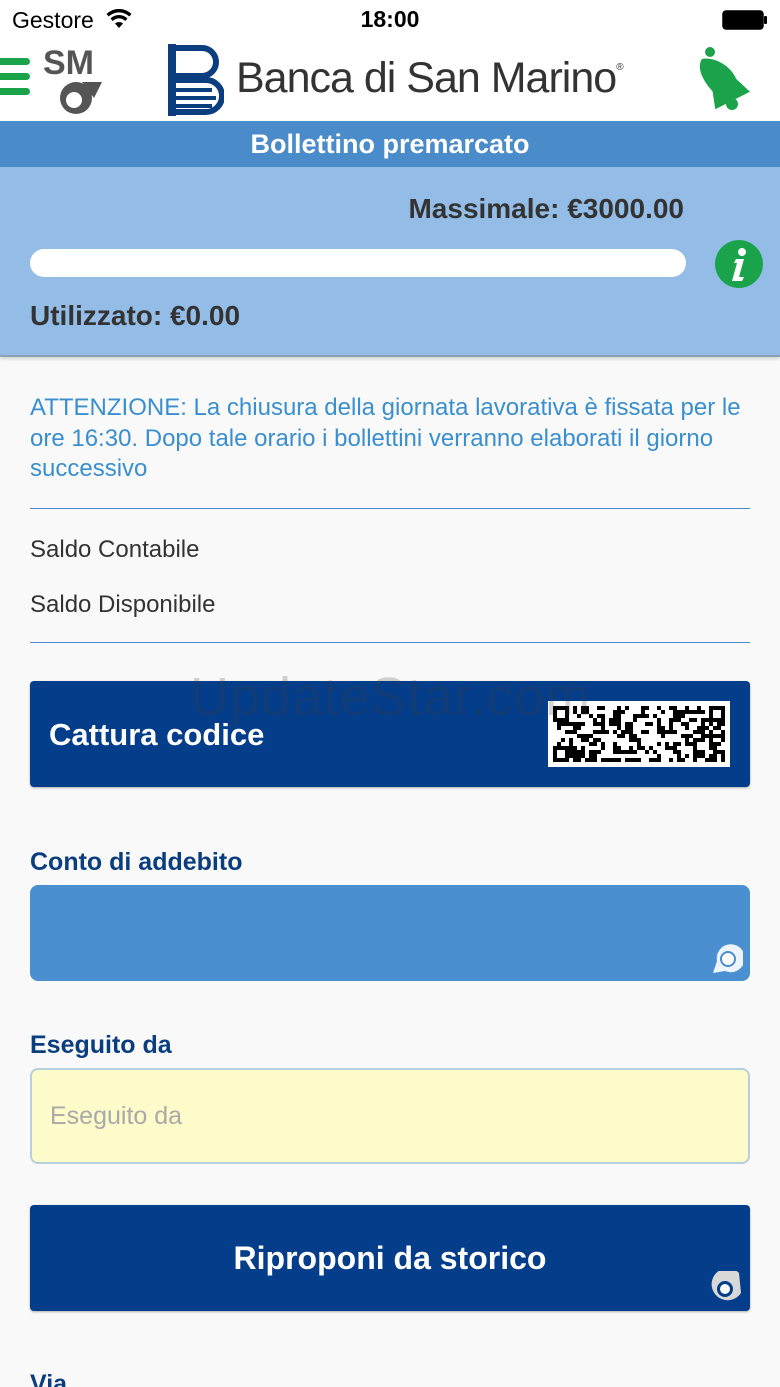 The width and height of the screenshot is (780, 1387). What do you see at coordinates (739, 264) in the screenshot?
I see `info-icon` at bounding box center [739, 264].